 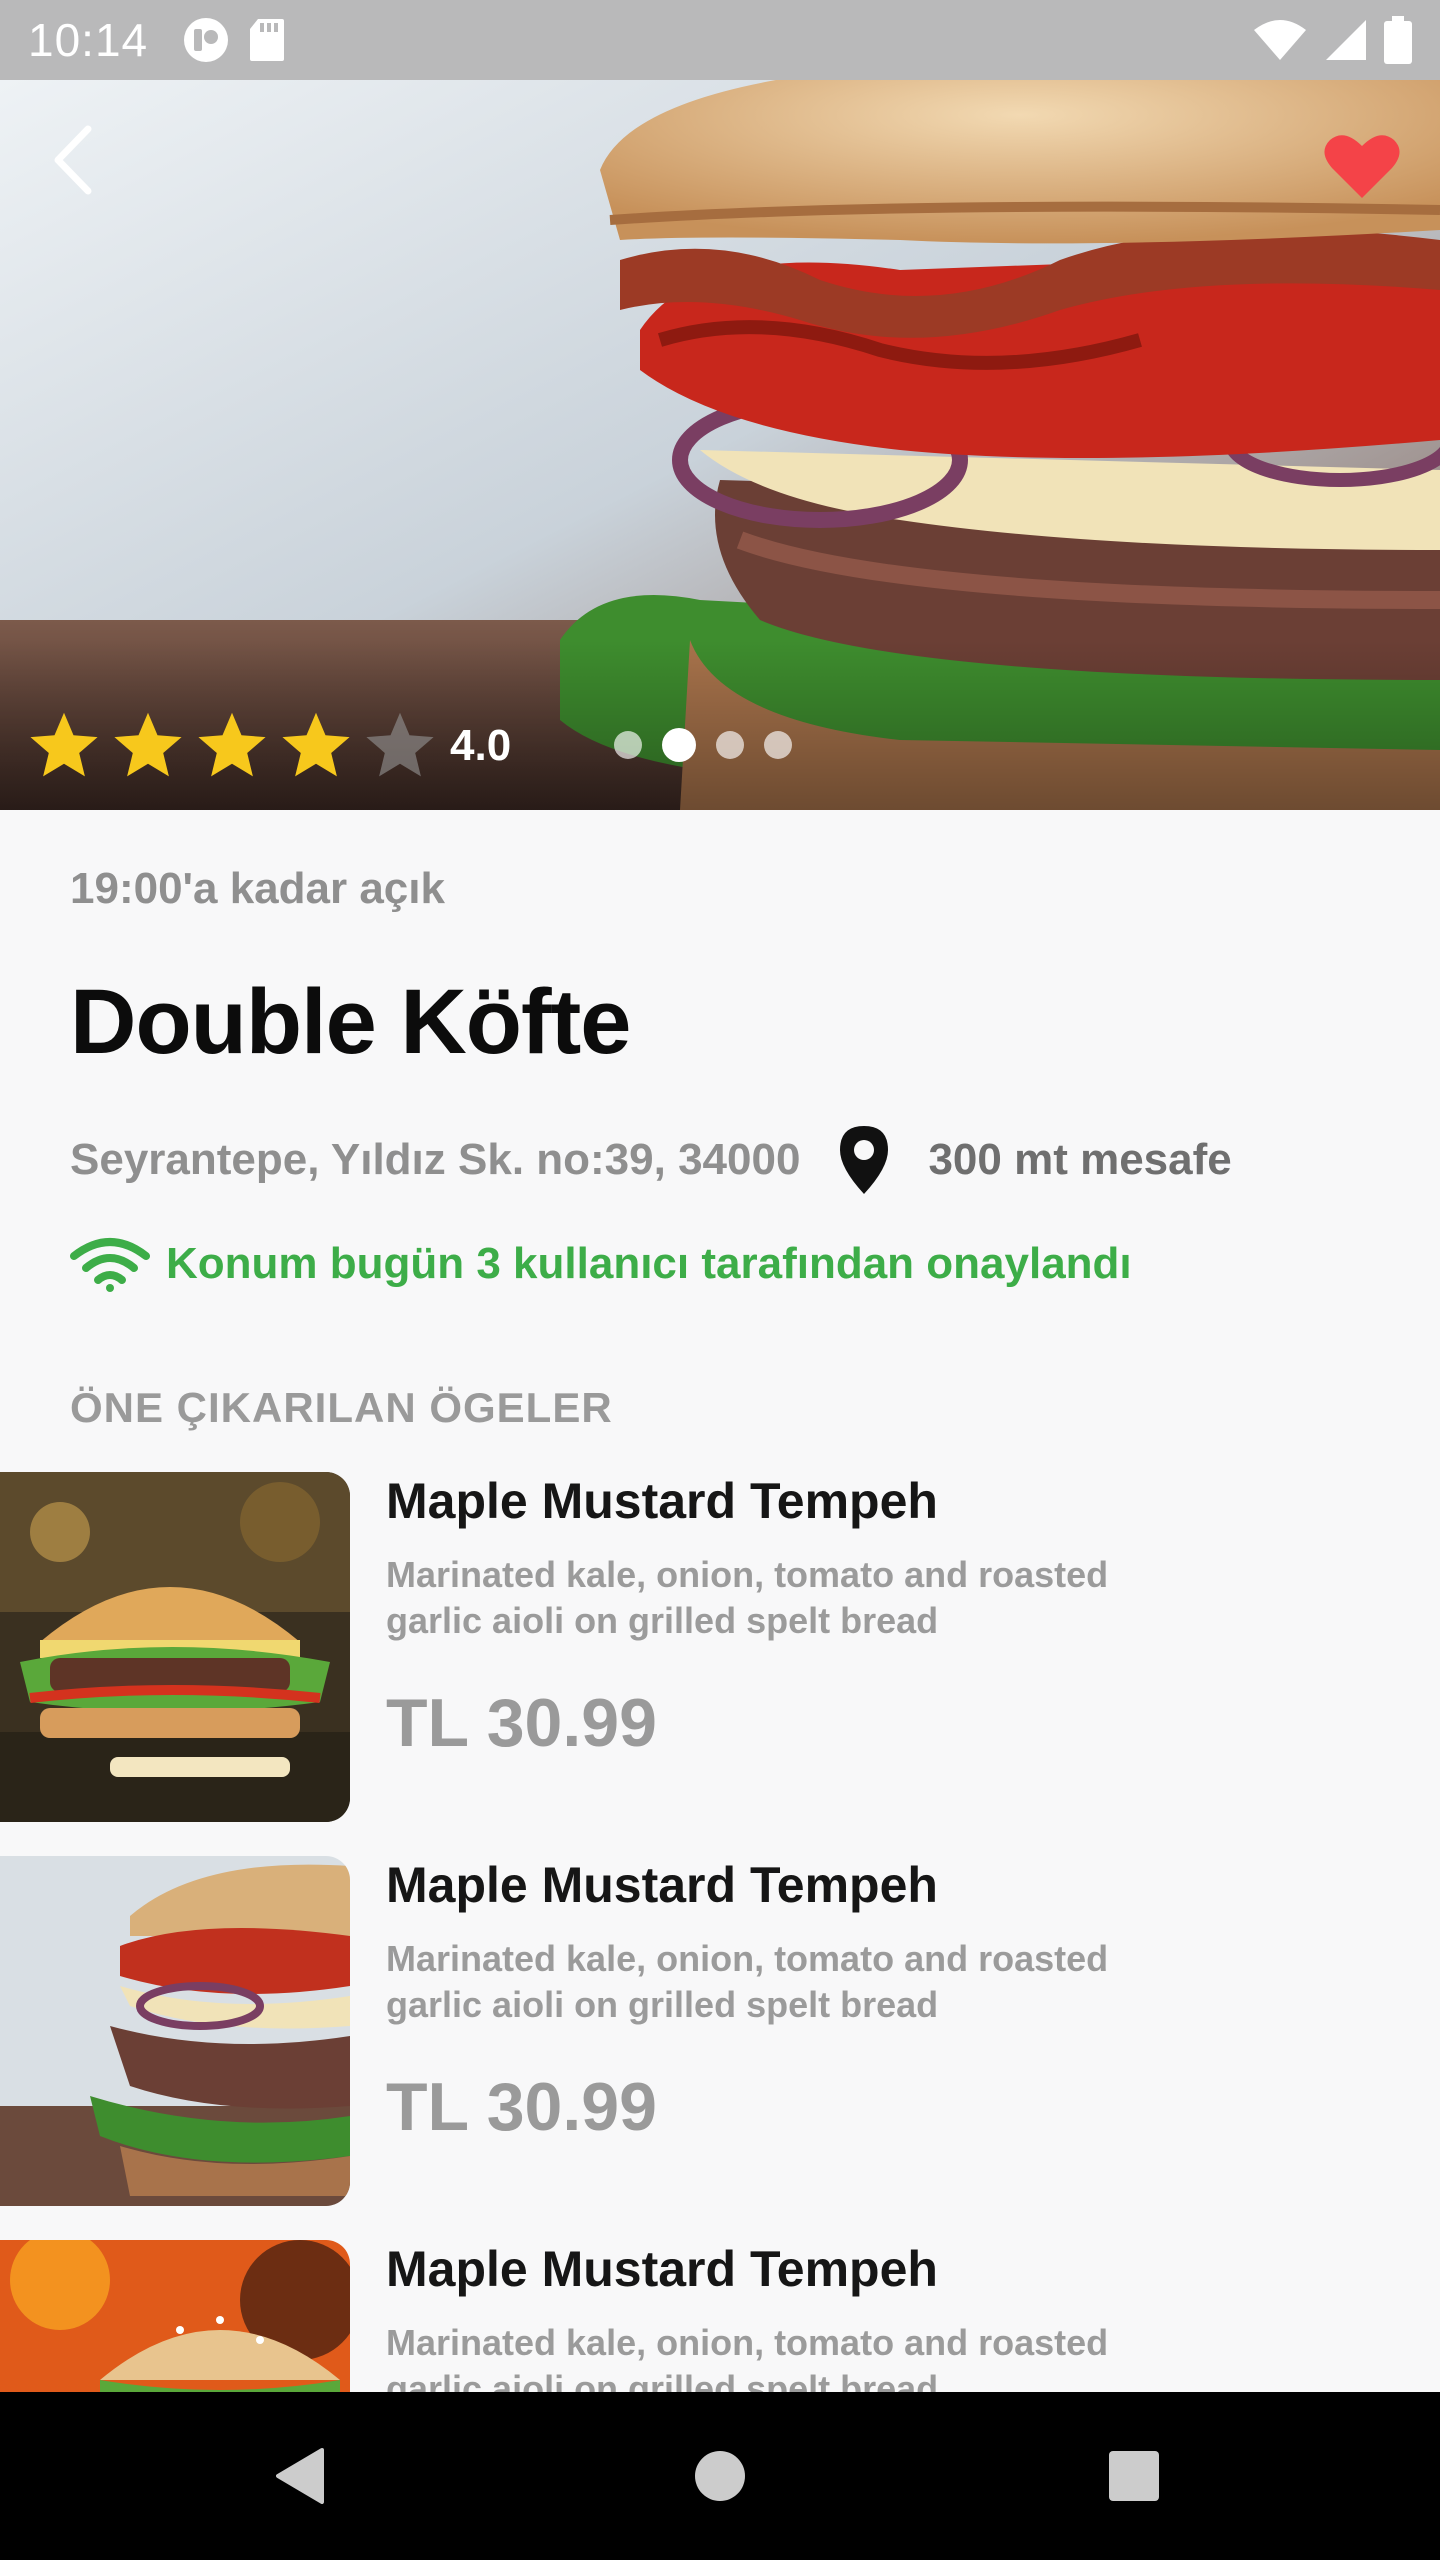 I want to click on favorite-button, so click(x=1362, y=166).